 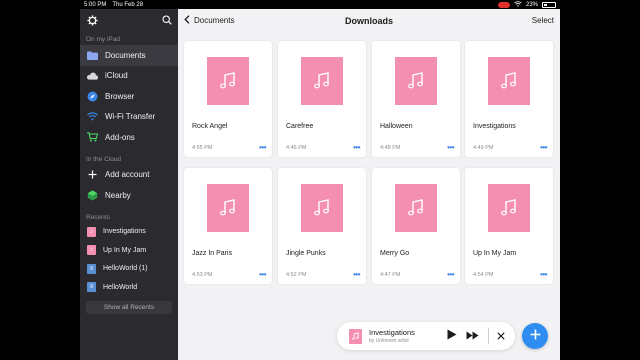 I want to click on add-button, so click(x=535, y=336).